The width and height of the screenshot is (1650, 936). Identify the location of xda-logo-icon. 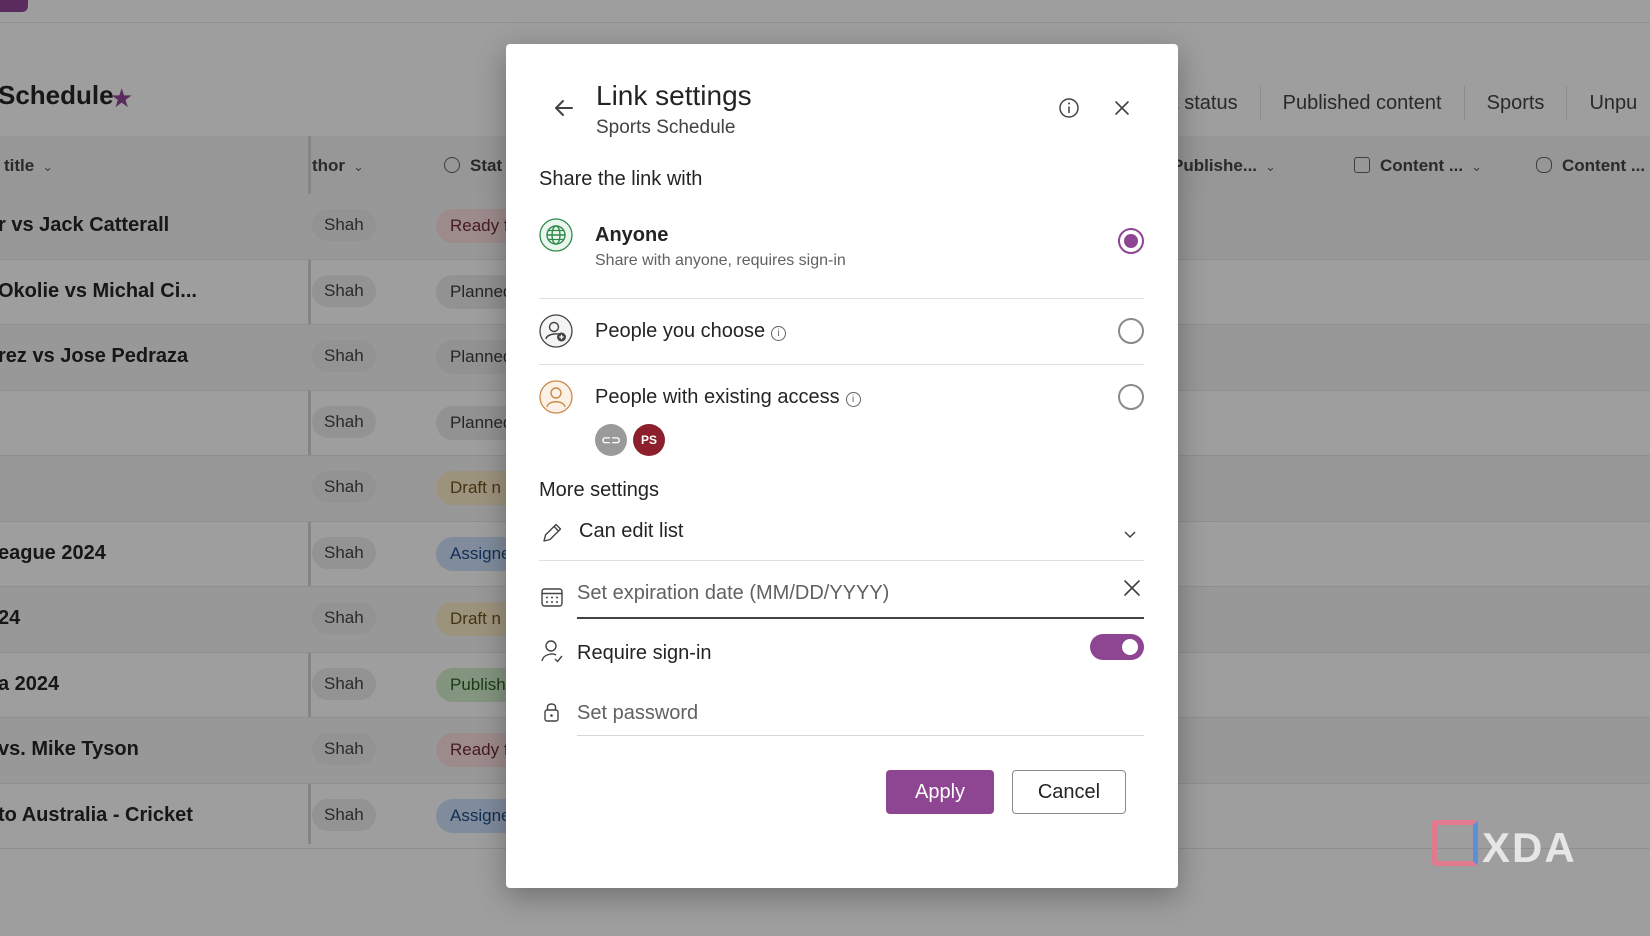
(1455, 843).